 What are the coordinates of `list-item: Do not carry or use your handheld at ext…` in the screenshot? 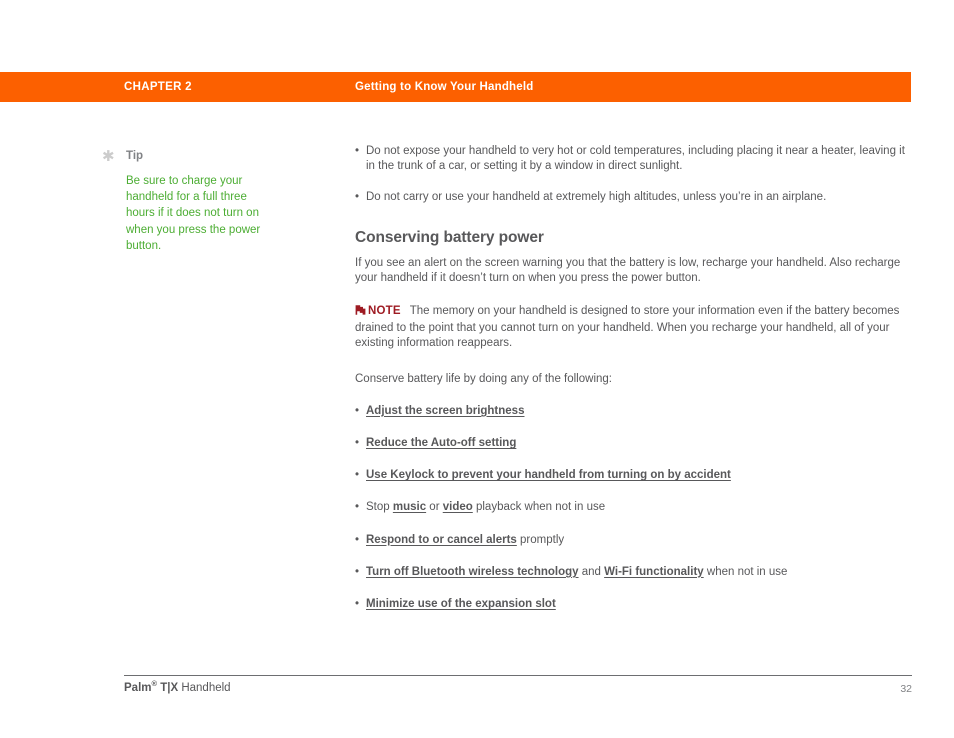 It's located at (633, 197).